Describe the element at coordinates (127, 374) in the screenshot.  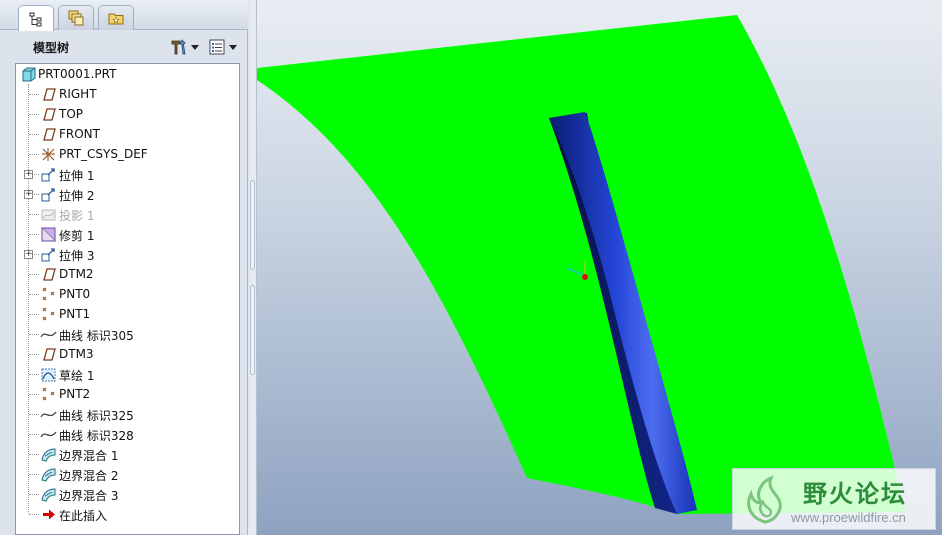
I see `tree-item: 草绘 1` at that location.